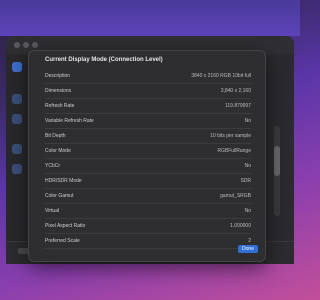 The width and height of the screenshot is (320, 300). I want to click on app-icon, so click(17, 99).